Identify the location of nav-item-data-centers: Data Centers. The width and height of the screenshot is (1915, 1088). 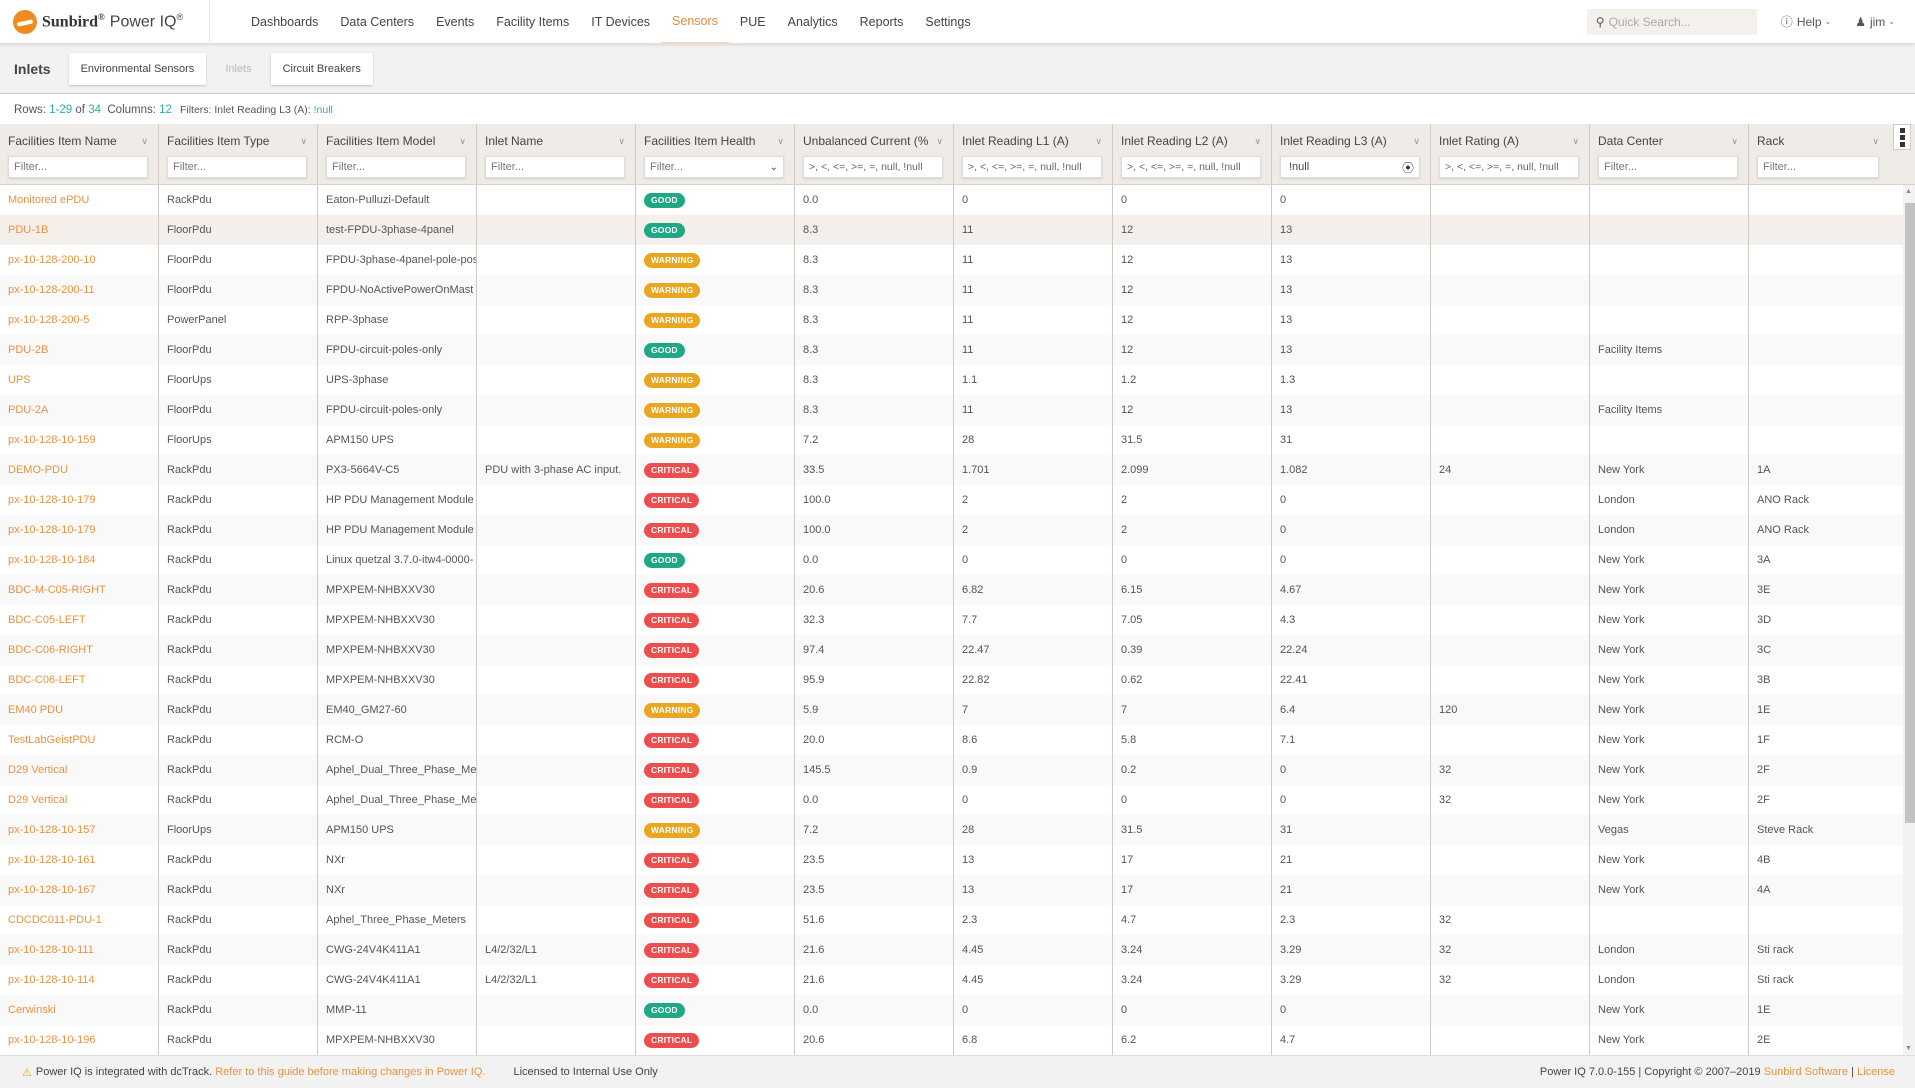
(377, 22).